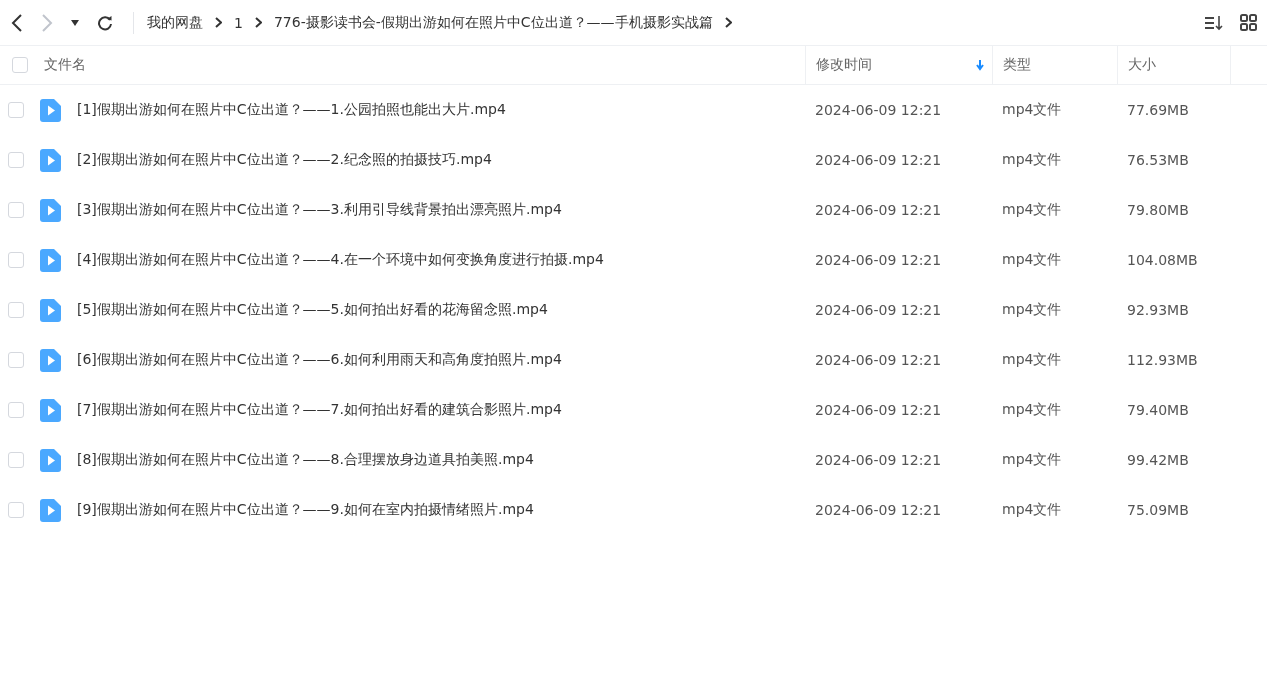 Image resolution: width=1267 pixels, height=700 pixels. I want to click on file-name: [5]假期出游如何在照片中C位出道？——5.如何拍出好看的花海留念照.mp4, so click(312, 310).